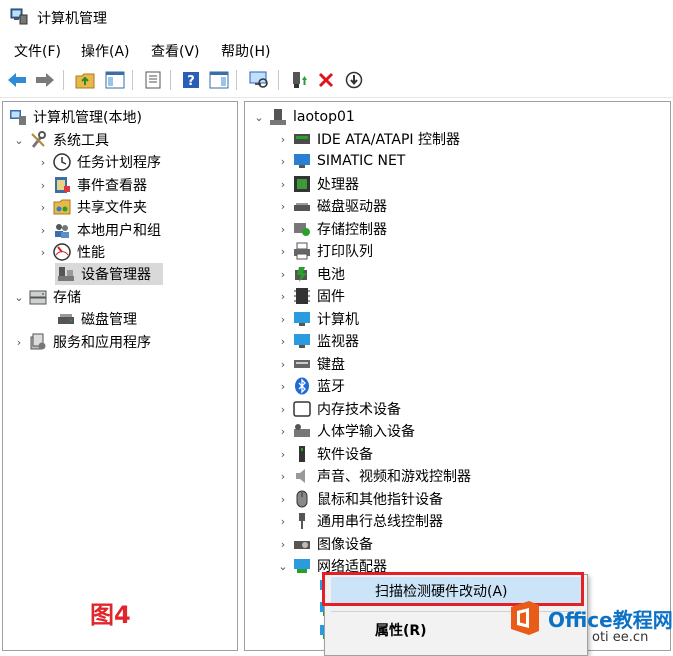 This screenshot has height=656, width=673. I want to click on tree-item-local-users: › 本地用户和组, so click(99, 230).